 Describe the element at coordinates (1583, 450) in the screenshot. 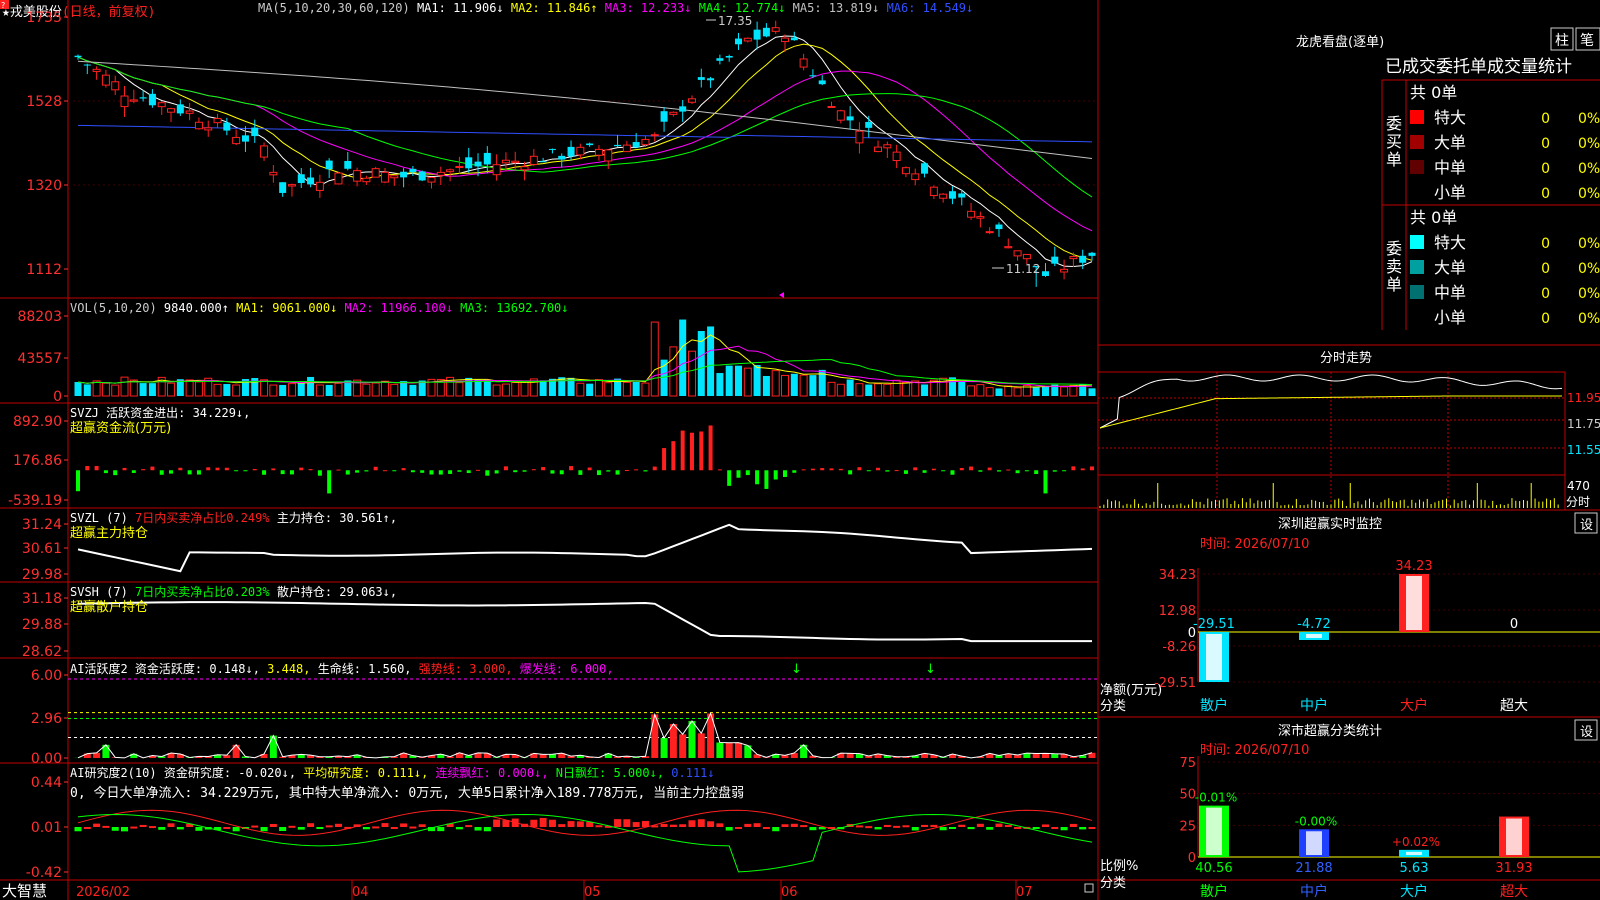

I see `intraday-price-lo: 11.55` at that location.